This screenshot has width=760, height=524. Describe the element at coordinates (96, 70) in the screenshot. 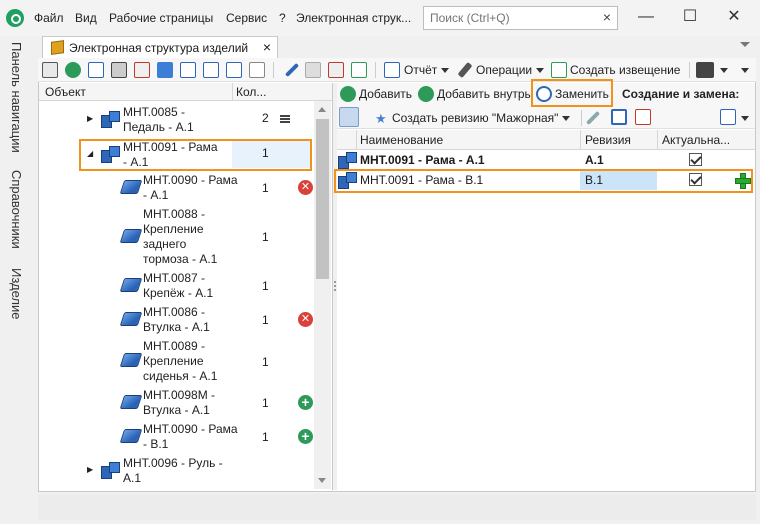

I see `table-icon` at that location.